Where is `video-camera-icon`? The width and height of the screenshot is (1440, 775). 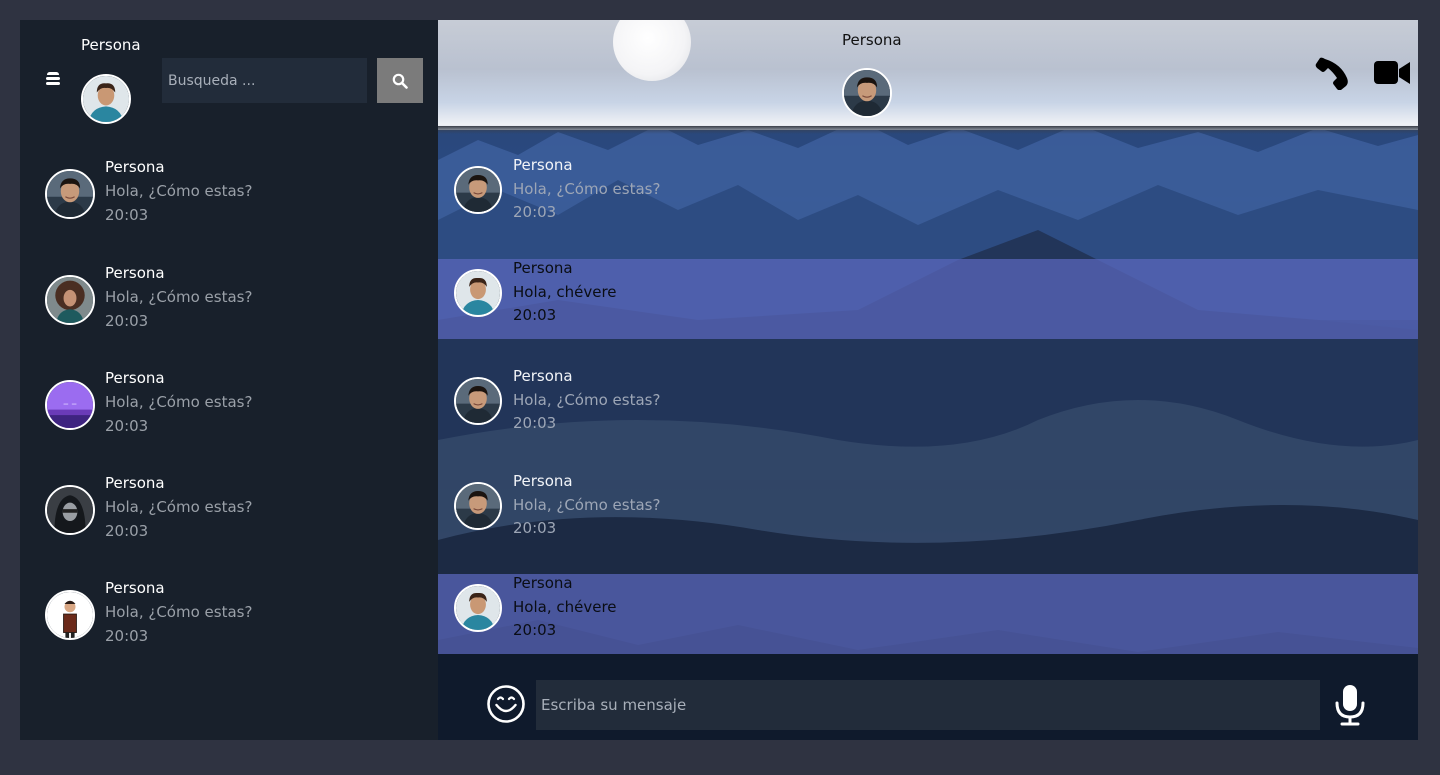
video-camera-icon is located at coordinates (1392, 72).